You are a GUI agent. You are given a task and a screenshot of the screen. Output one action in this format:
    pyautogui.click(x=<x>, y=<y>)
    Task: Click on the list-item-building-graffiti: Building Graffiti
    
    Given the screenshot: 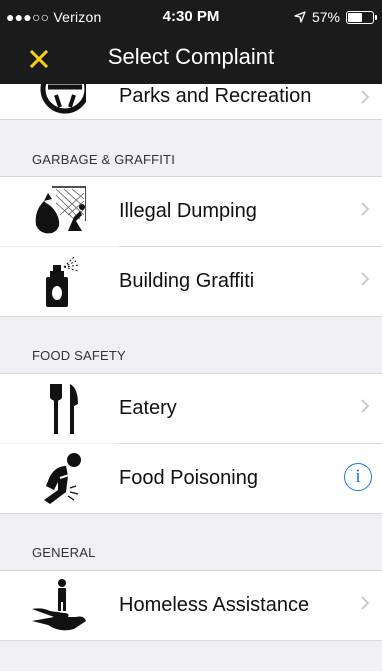 What is the action you would take?
    pyautogui.click(x=191, y=281)
    